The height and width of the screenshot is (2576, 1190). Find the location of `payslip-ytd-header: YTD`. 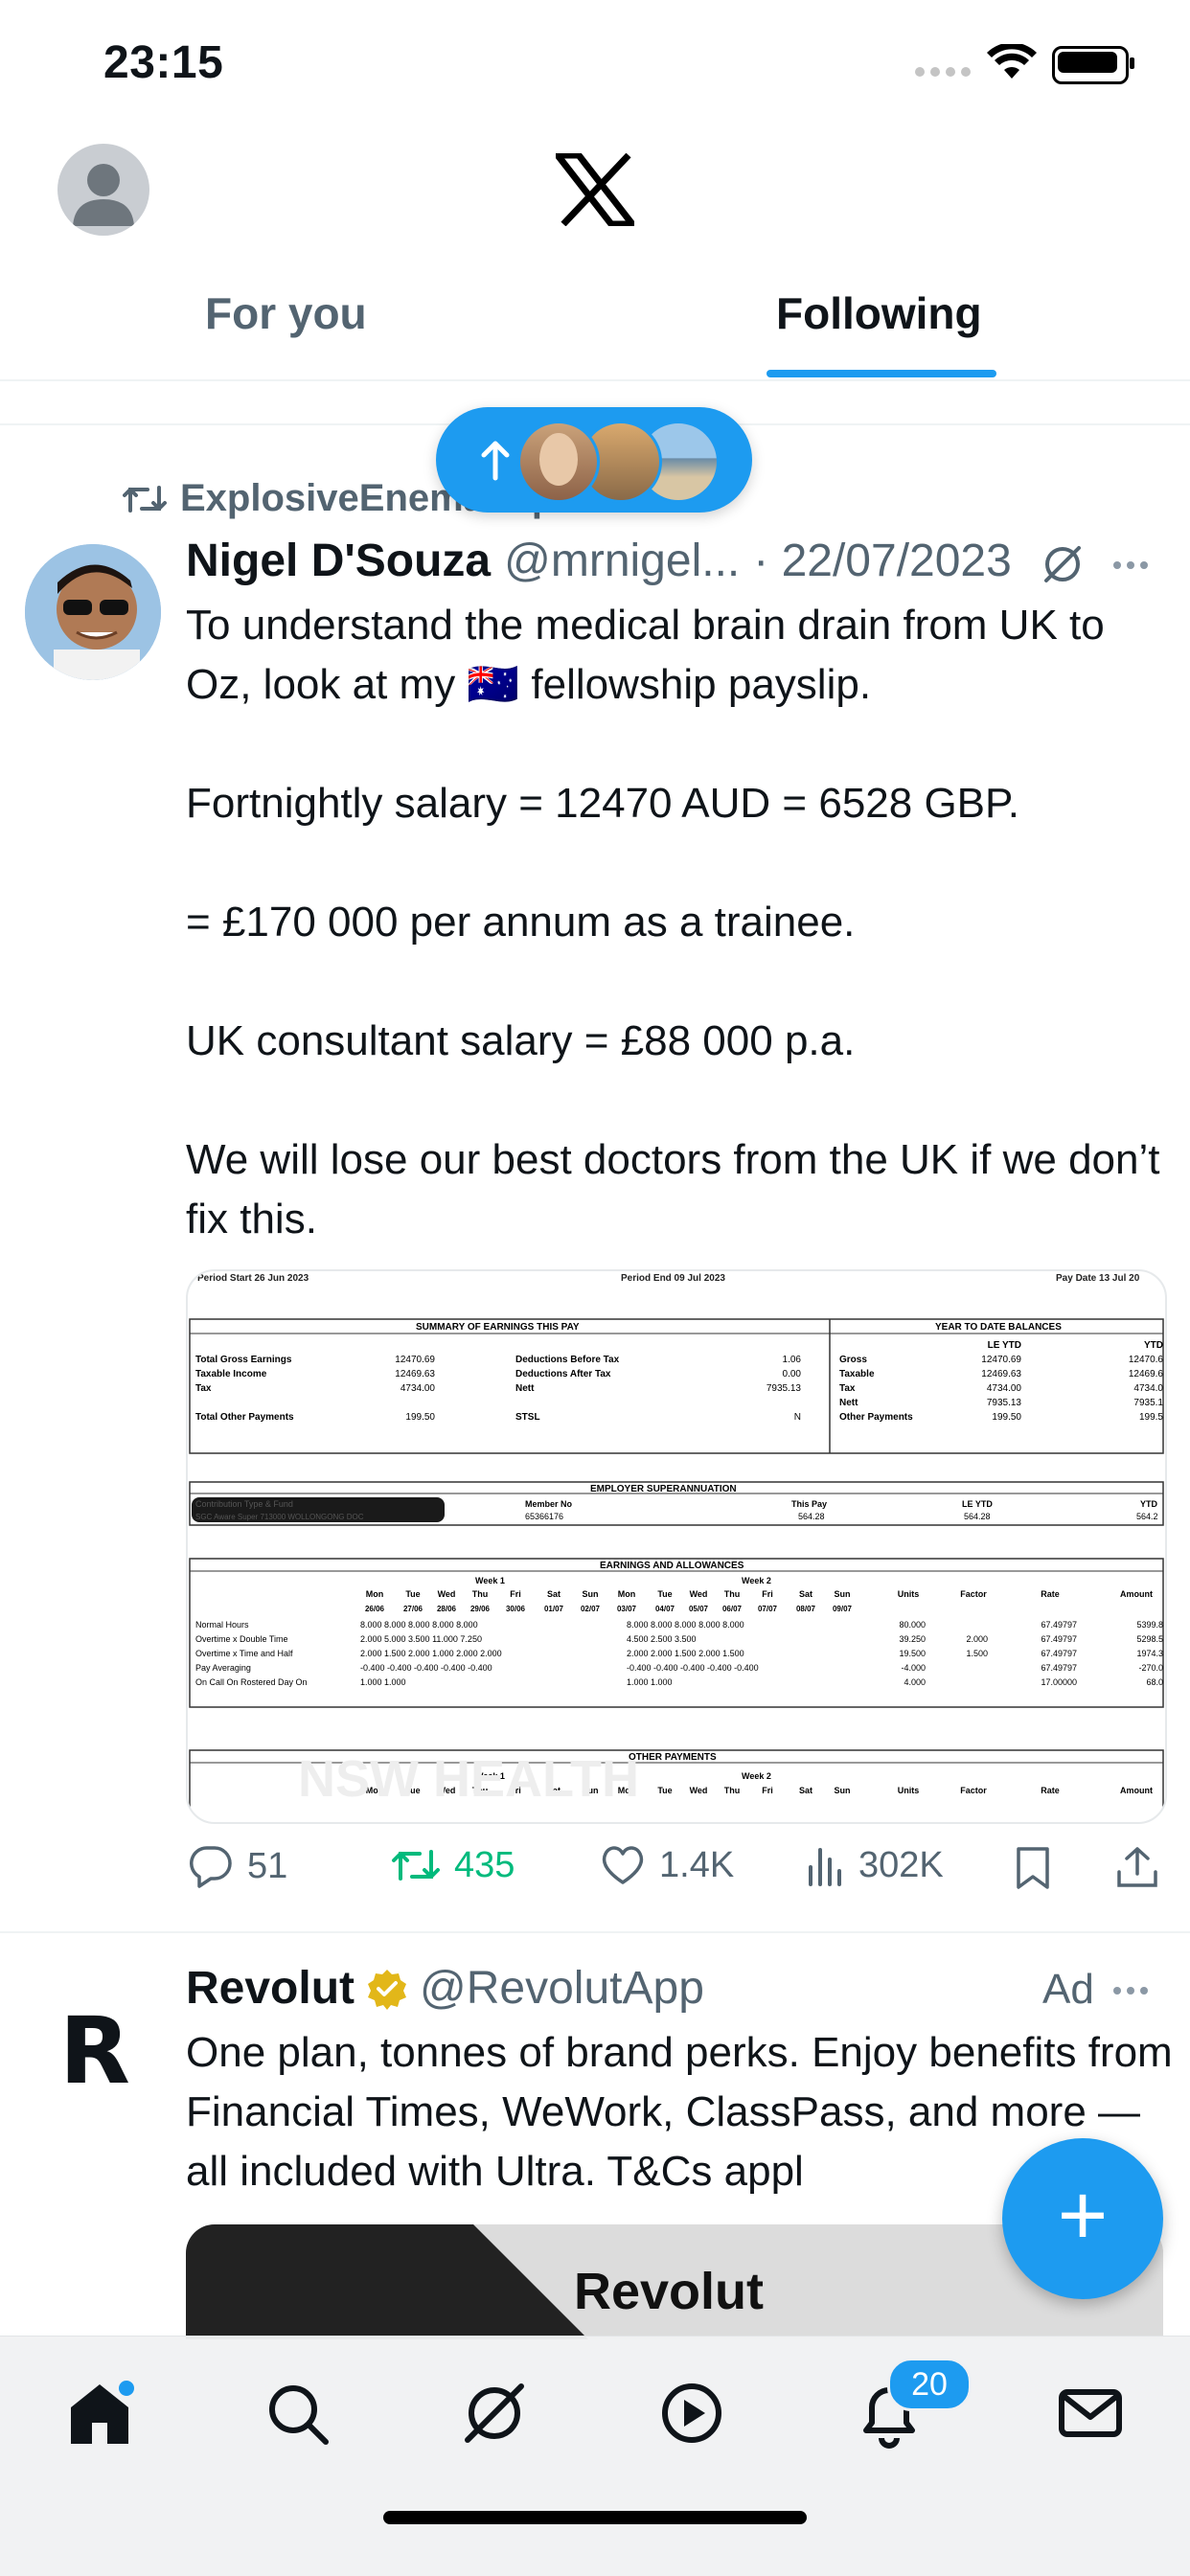

payslip-ytd-header: YTD is located at coordinates (1154, 1345).